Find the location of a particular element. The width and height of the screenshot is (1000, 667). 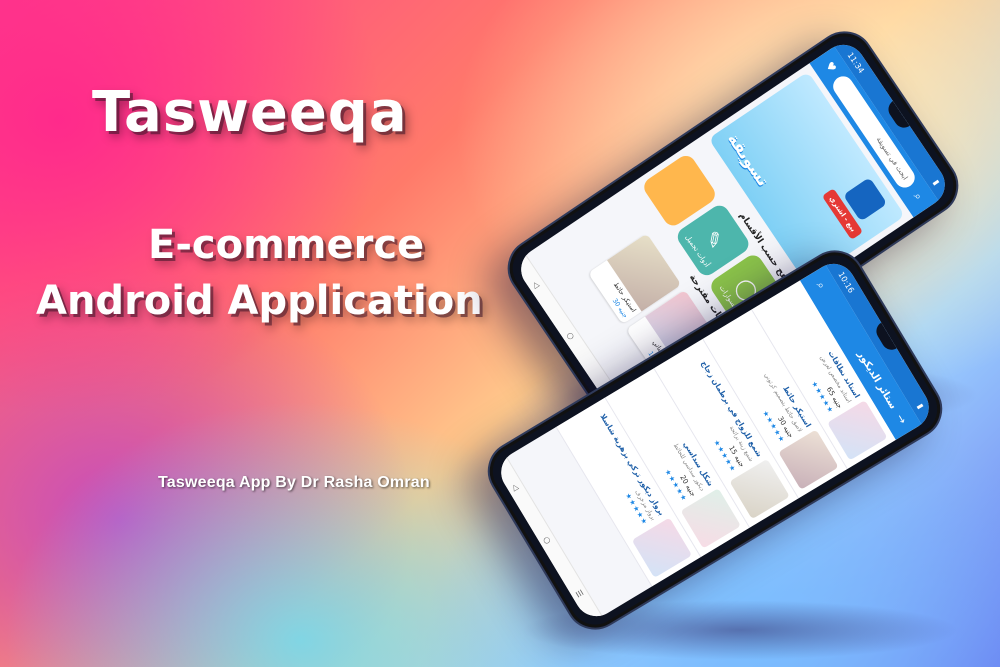

app-title: Tasweeqa is located at coordinates (250, 112).